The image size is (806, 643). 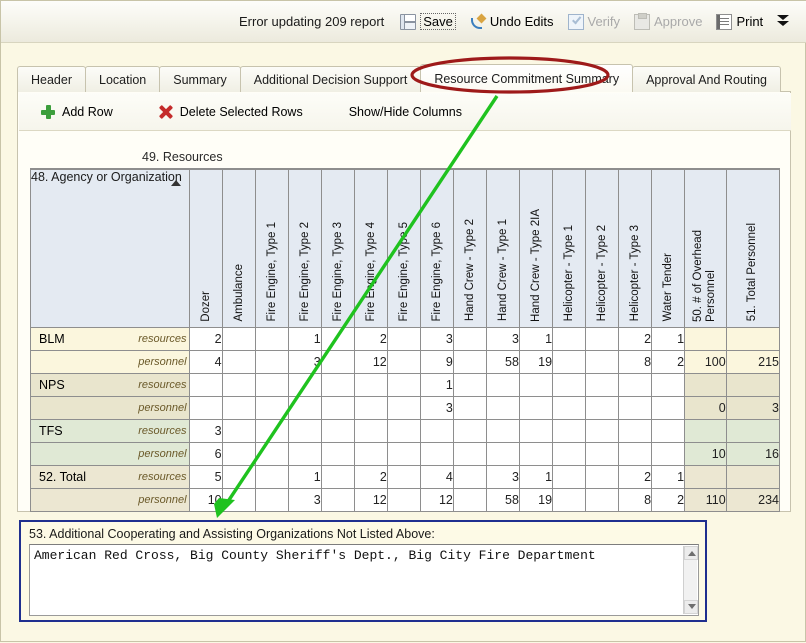 I want to click on overhead-personnel-cell: 100, so click(x=705, y=361).